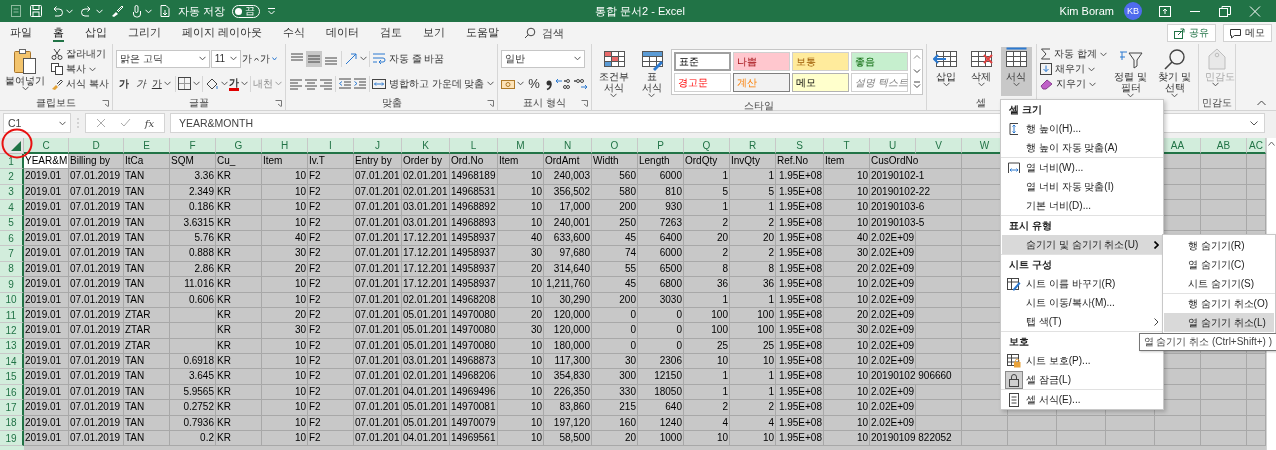 Image resolution: width=1276 pixels, height=450 pixels. What do you see at coordinates (707, 315) in the screenshot?
I see `table-cell: 100` at bounding box center [707, 315].